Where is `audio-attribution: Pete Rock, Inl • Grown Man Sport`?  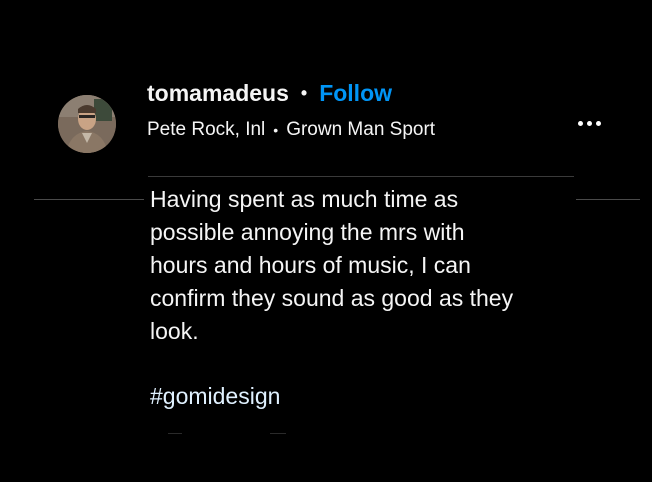
audio-attribution: Pete Rock, Inl • Grown Man Sport is located at coordinates (291, 130).